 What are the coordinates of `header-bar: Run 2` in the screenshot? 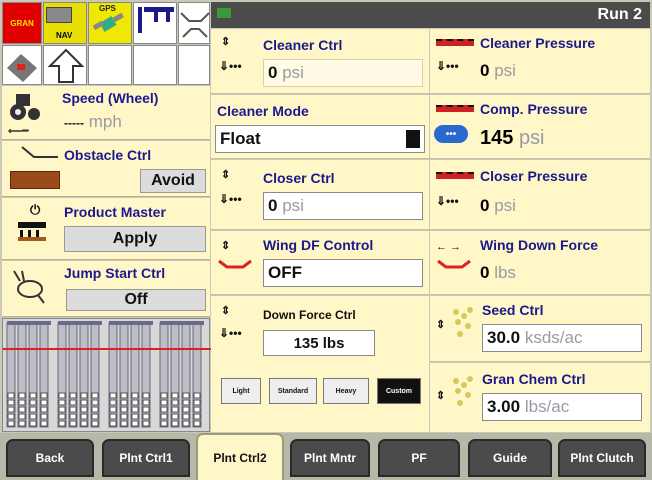 It's located at (430, 15).